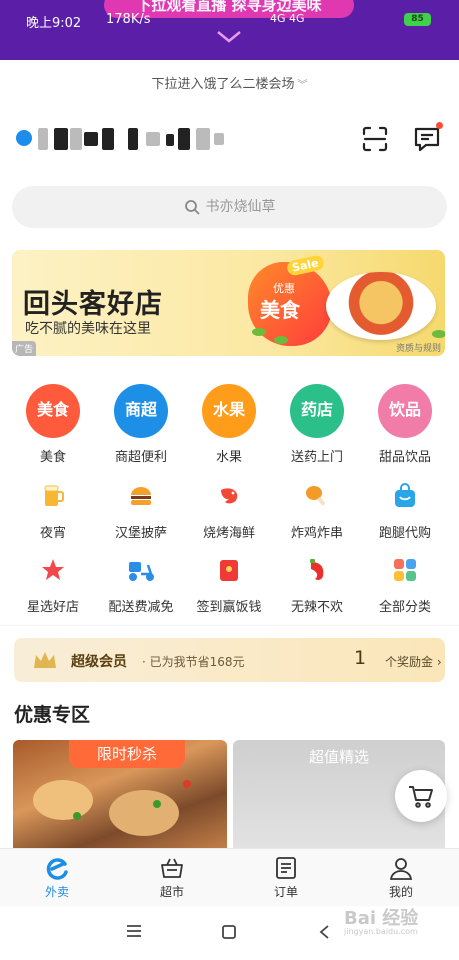 This screenshot has width=459, height=960. I want to click on user-icon, so click(401, 869).